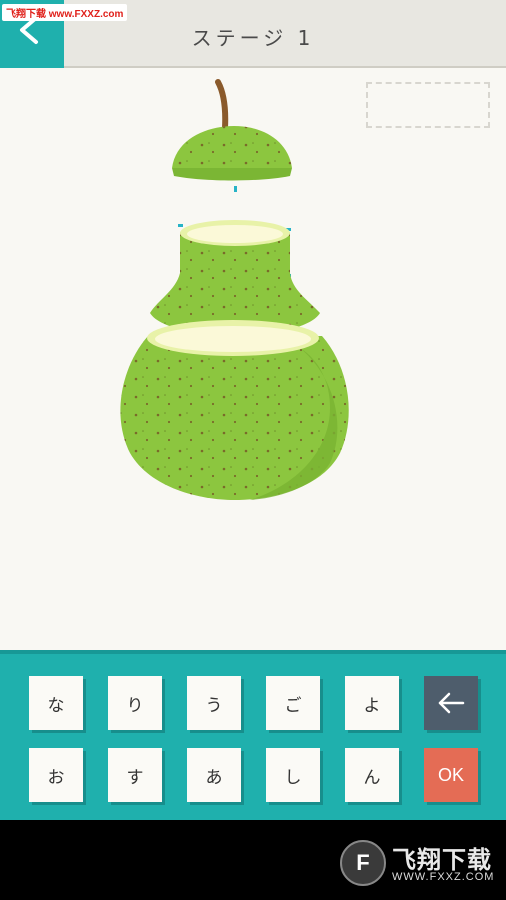 This screenshot has height=900, width=506. Describe the element at coordinates (451, 775) in the screenshot. I see `ok-button: OK` at that location.